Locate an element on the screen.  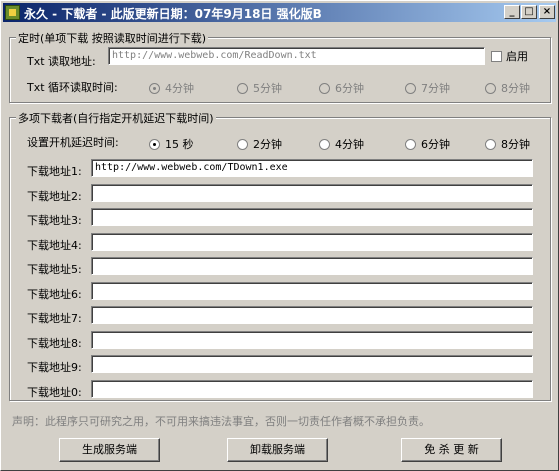
multi-group-title: 多项下载者(自行指定开机延迟下载时间) is located at coordinates (116, 118).